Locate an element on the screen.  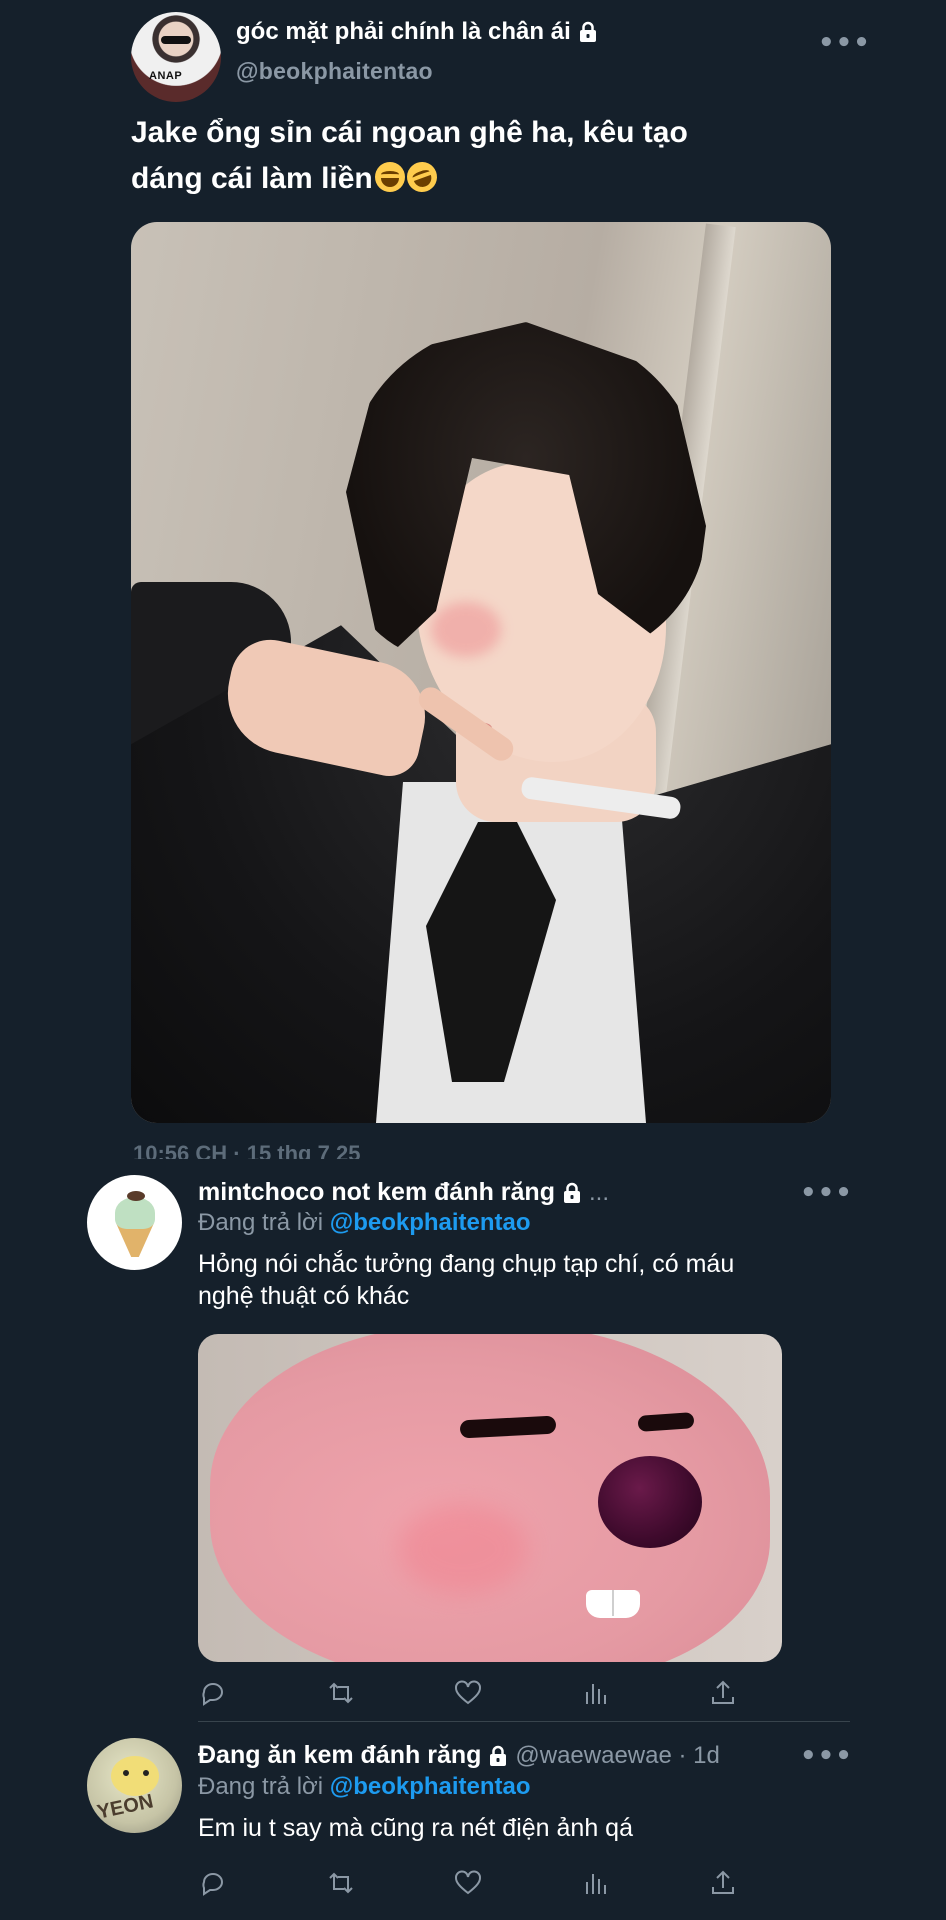
reply-author-name: Đang ăn kem đánh răng @waewaewae · 1d is located at coordinates (459, 1755).